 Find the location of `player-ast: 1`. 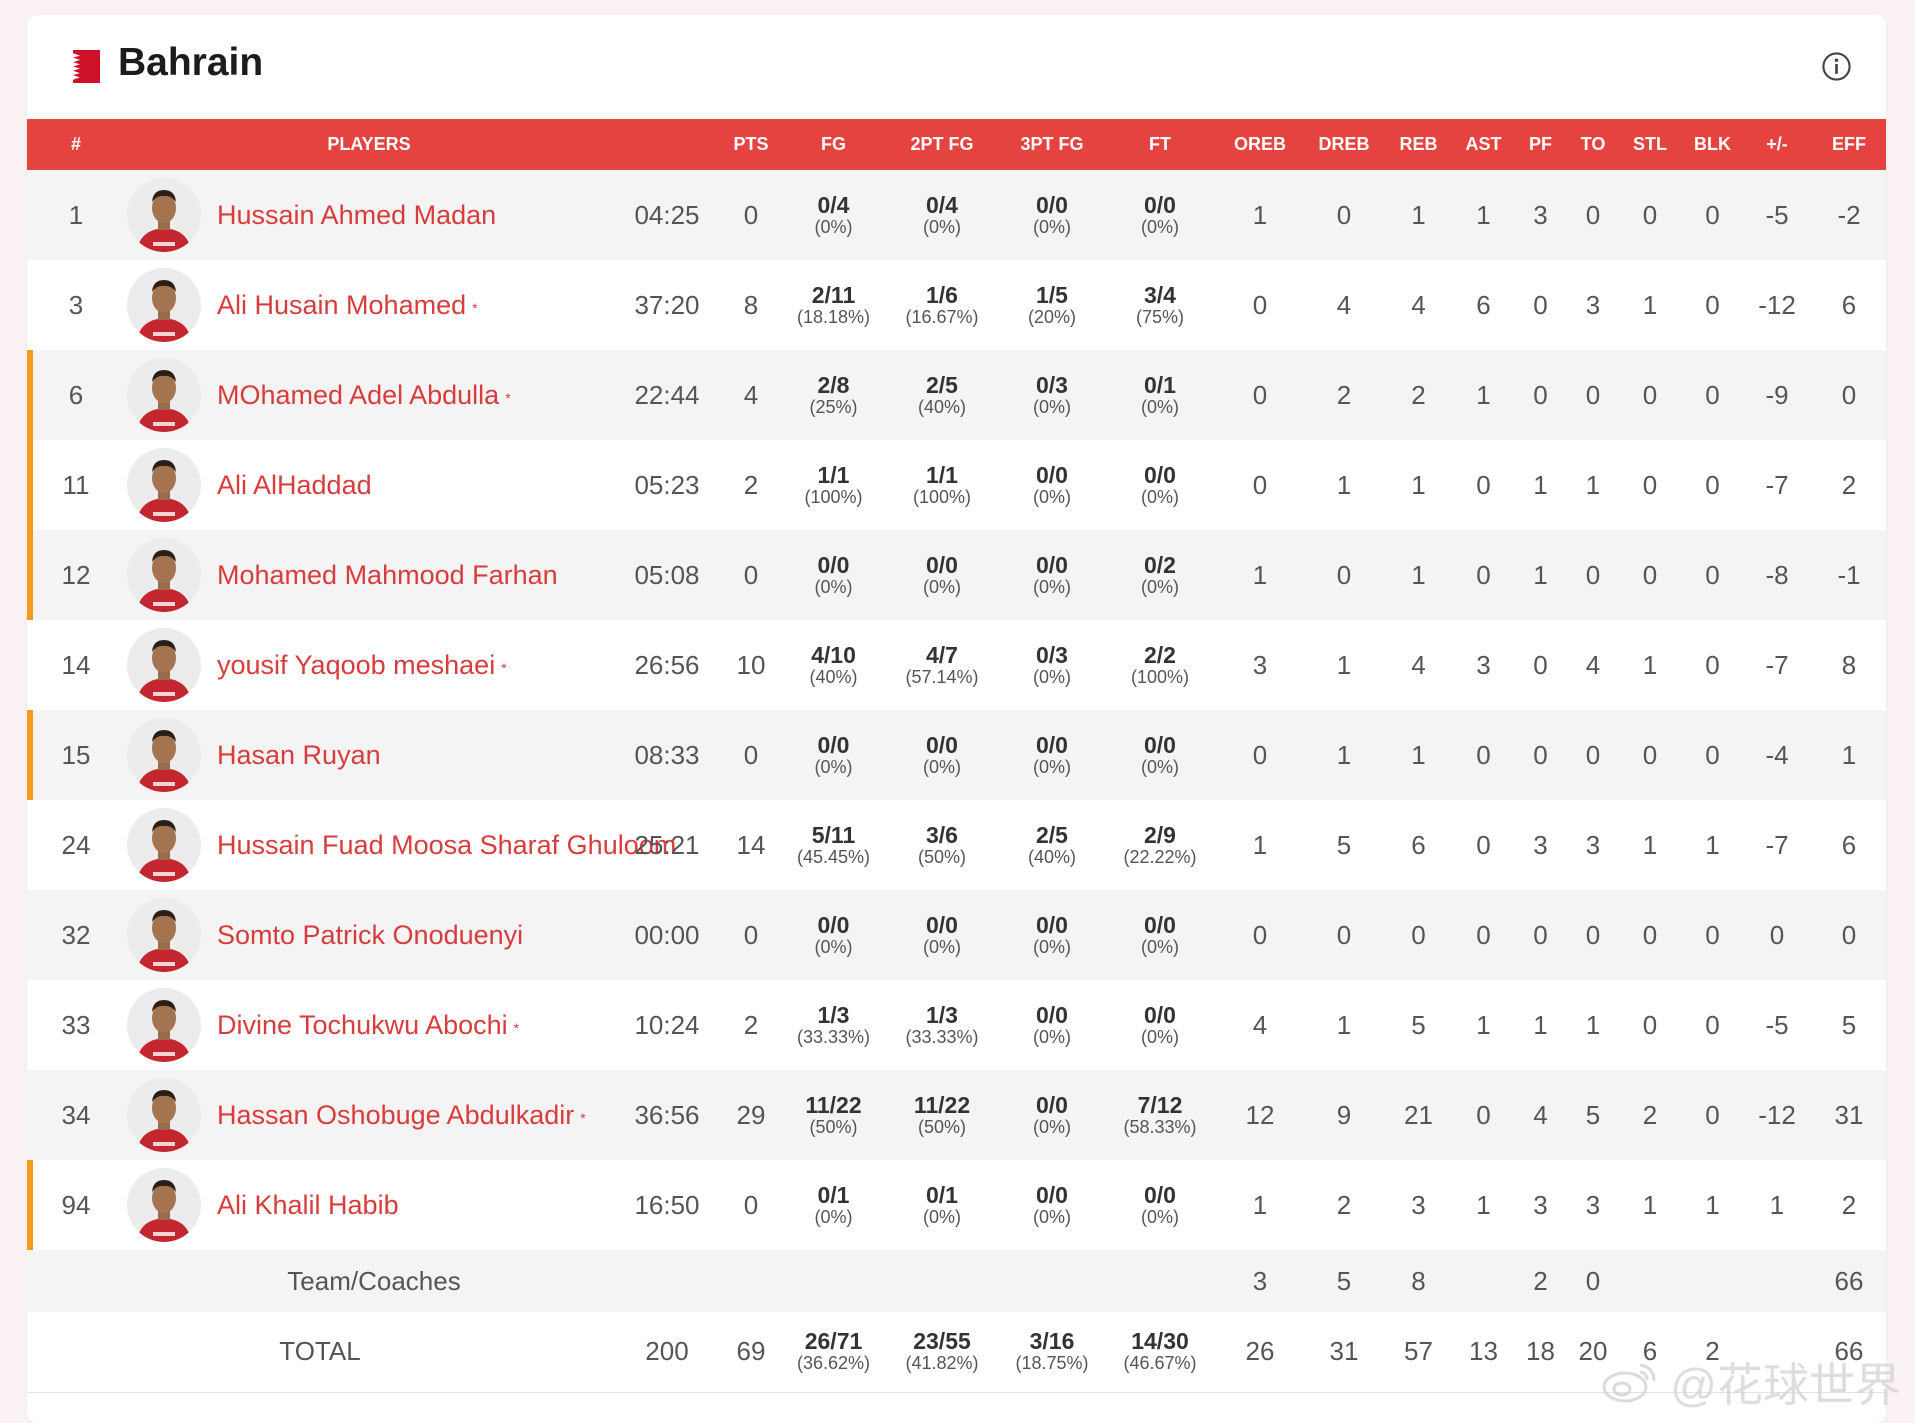

player-ast: 1 is located at coordinates (1483, 214).